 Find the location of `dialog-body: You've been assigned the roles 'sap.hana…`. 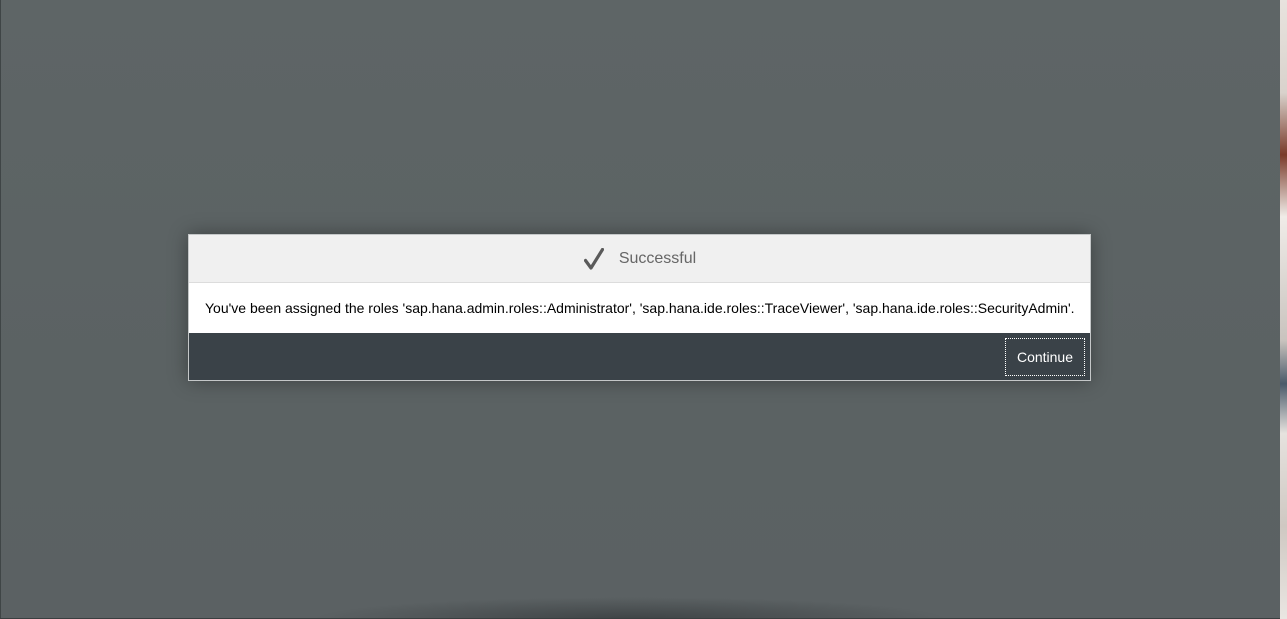

dialog-body: You've been assigned the roles 'sap.hana… is located at coordinates (639, 308).